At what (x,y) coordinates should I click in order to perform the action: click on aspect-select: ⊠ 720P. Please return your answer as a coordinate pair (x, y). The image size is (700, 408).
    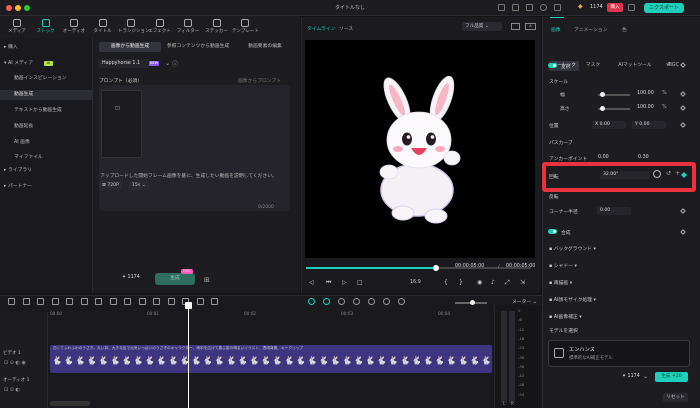
    Looking at the image, I should click on (110, 185).